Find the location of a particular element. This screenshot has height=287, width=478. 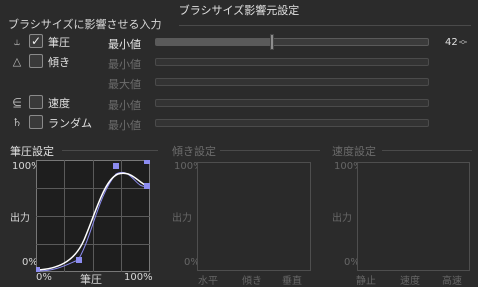

speed-settings-divider is located at coordinates (427, 150).